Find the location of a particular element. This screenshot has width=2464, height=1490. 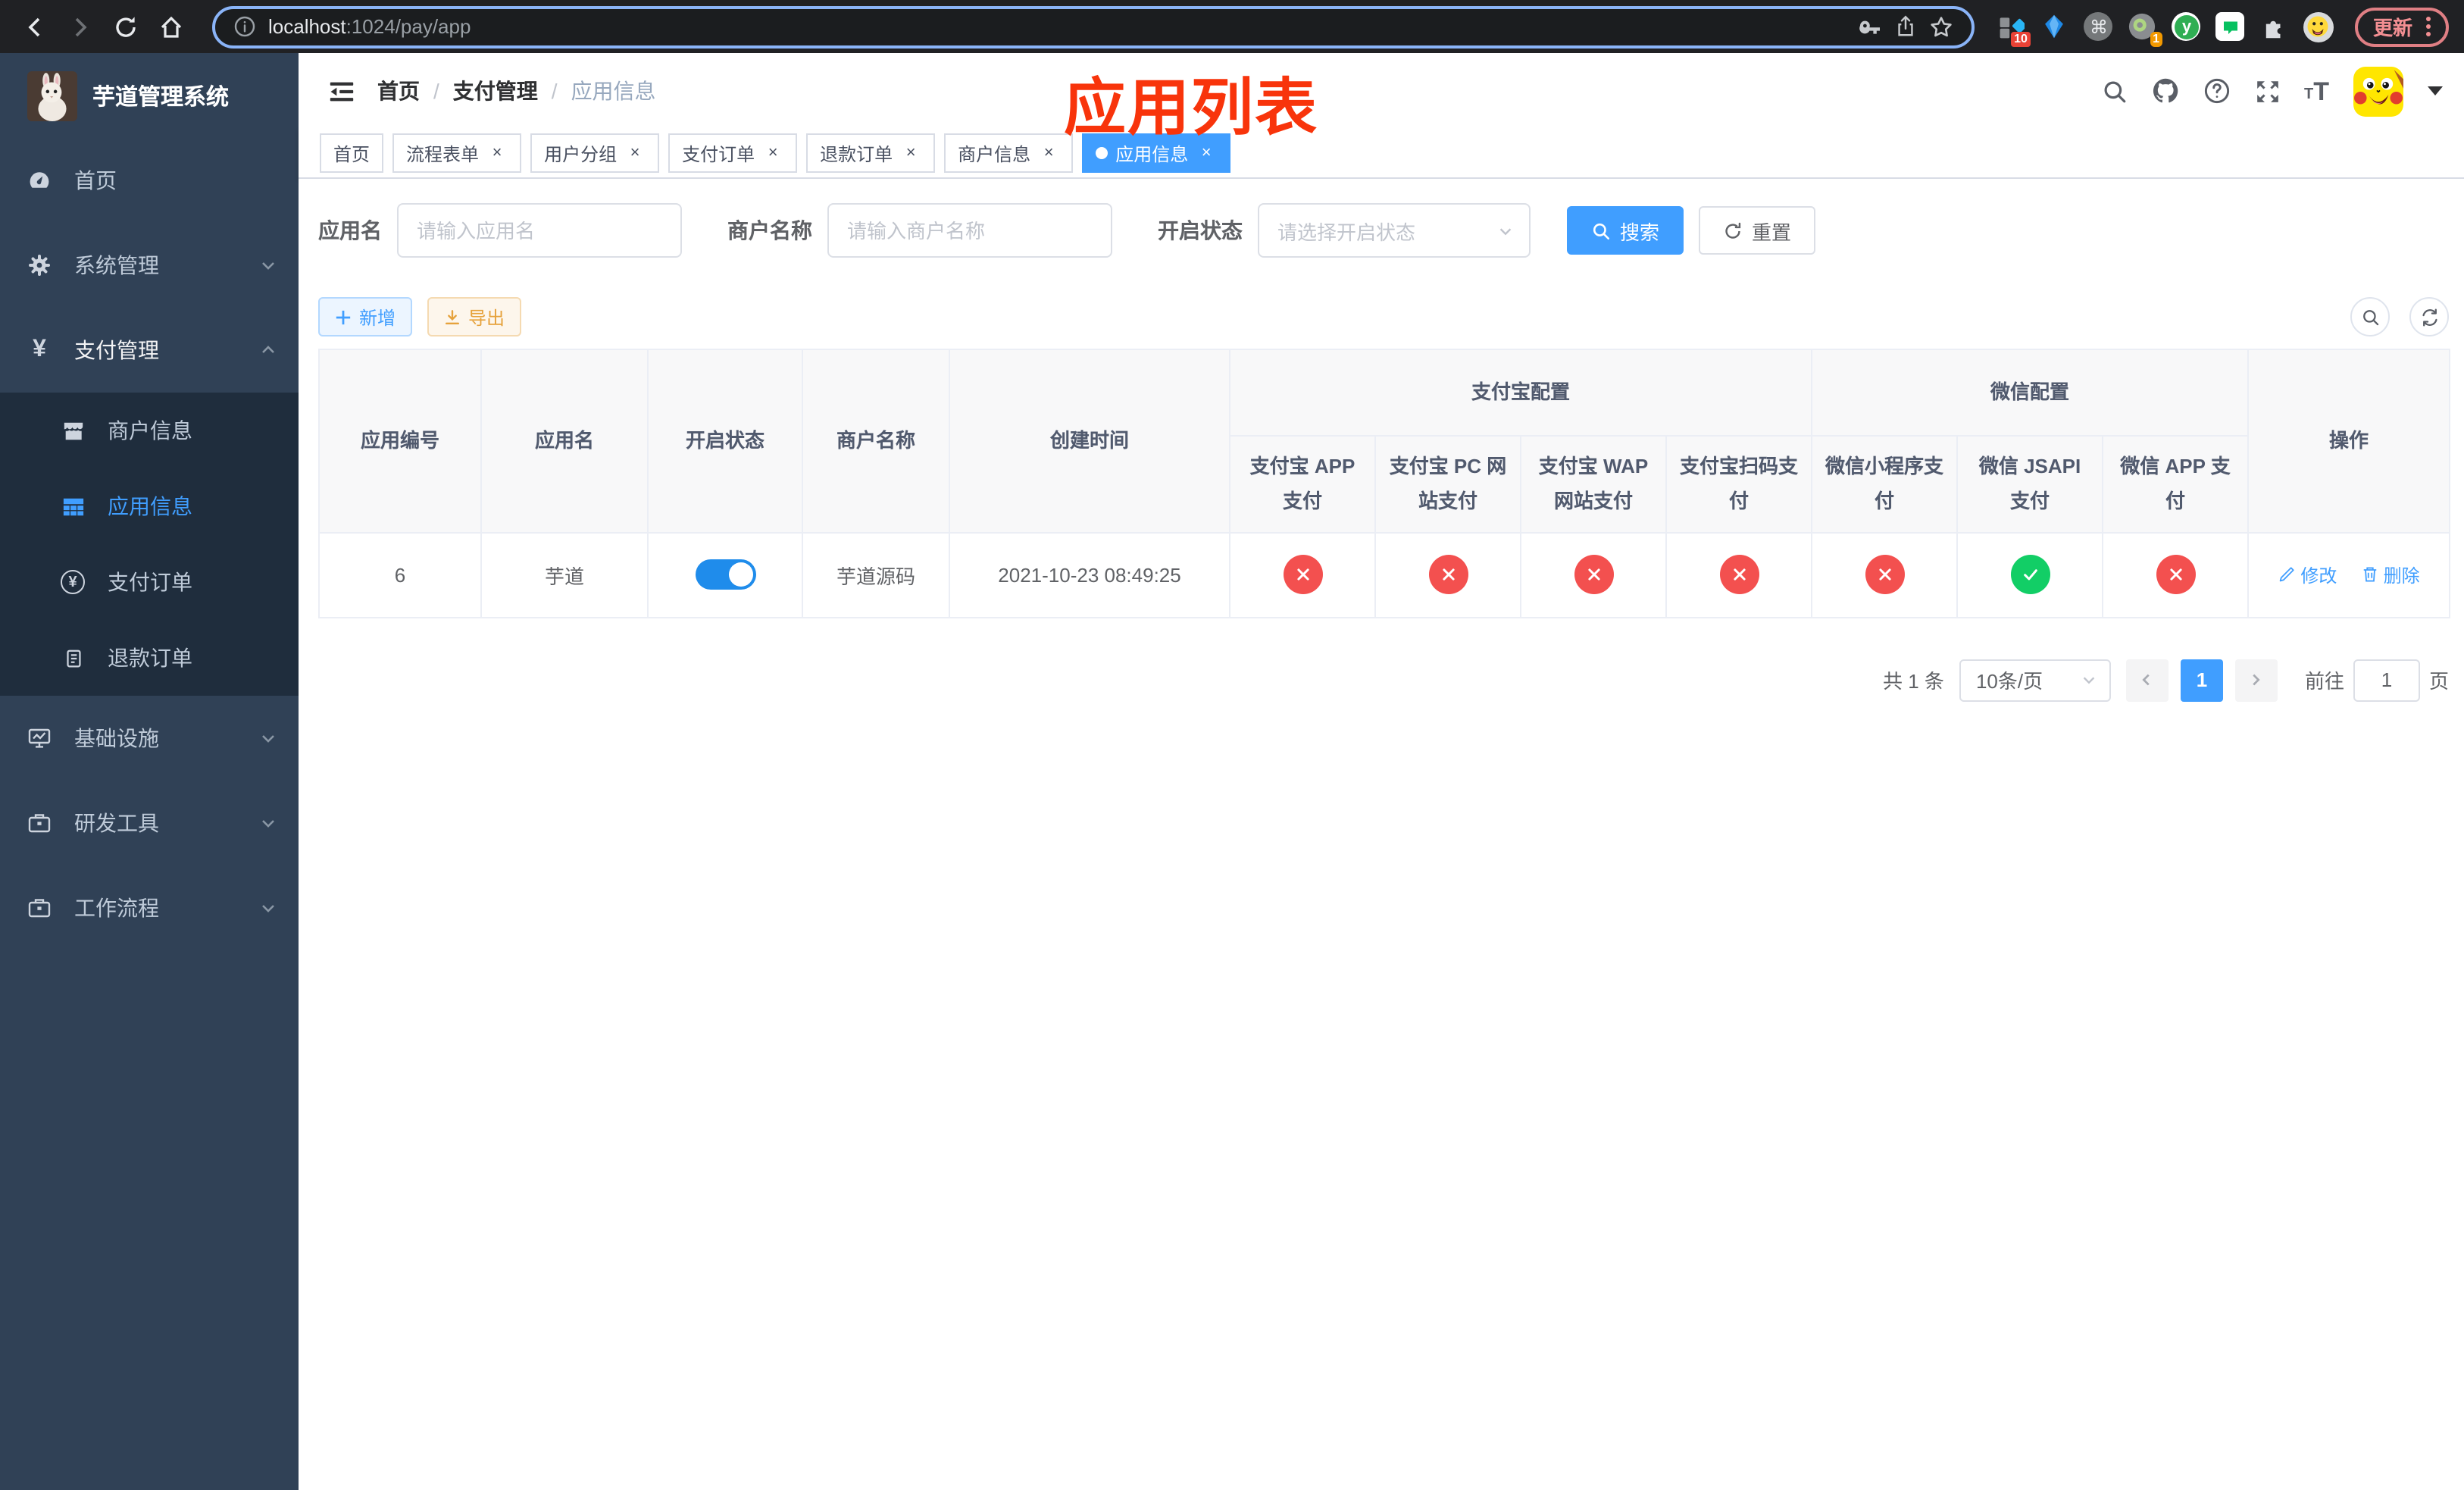

merchant-name-input is located at coordinates (969, 230).